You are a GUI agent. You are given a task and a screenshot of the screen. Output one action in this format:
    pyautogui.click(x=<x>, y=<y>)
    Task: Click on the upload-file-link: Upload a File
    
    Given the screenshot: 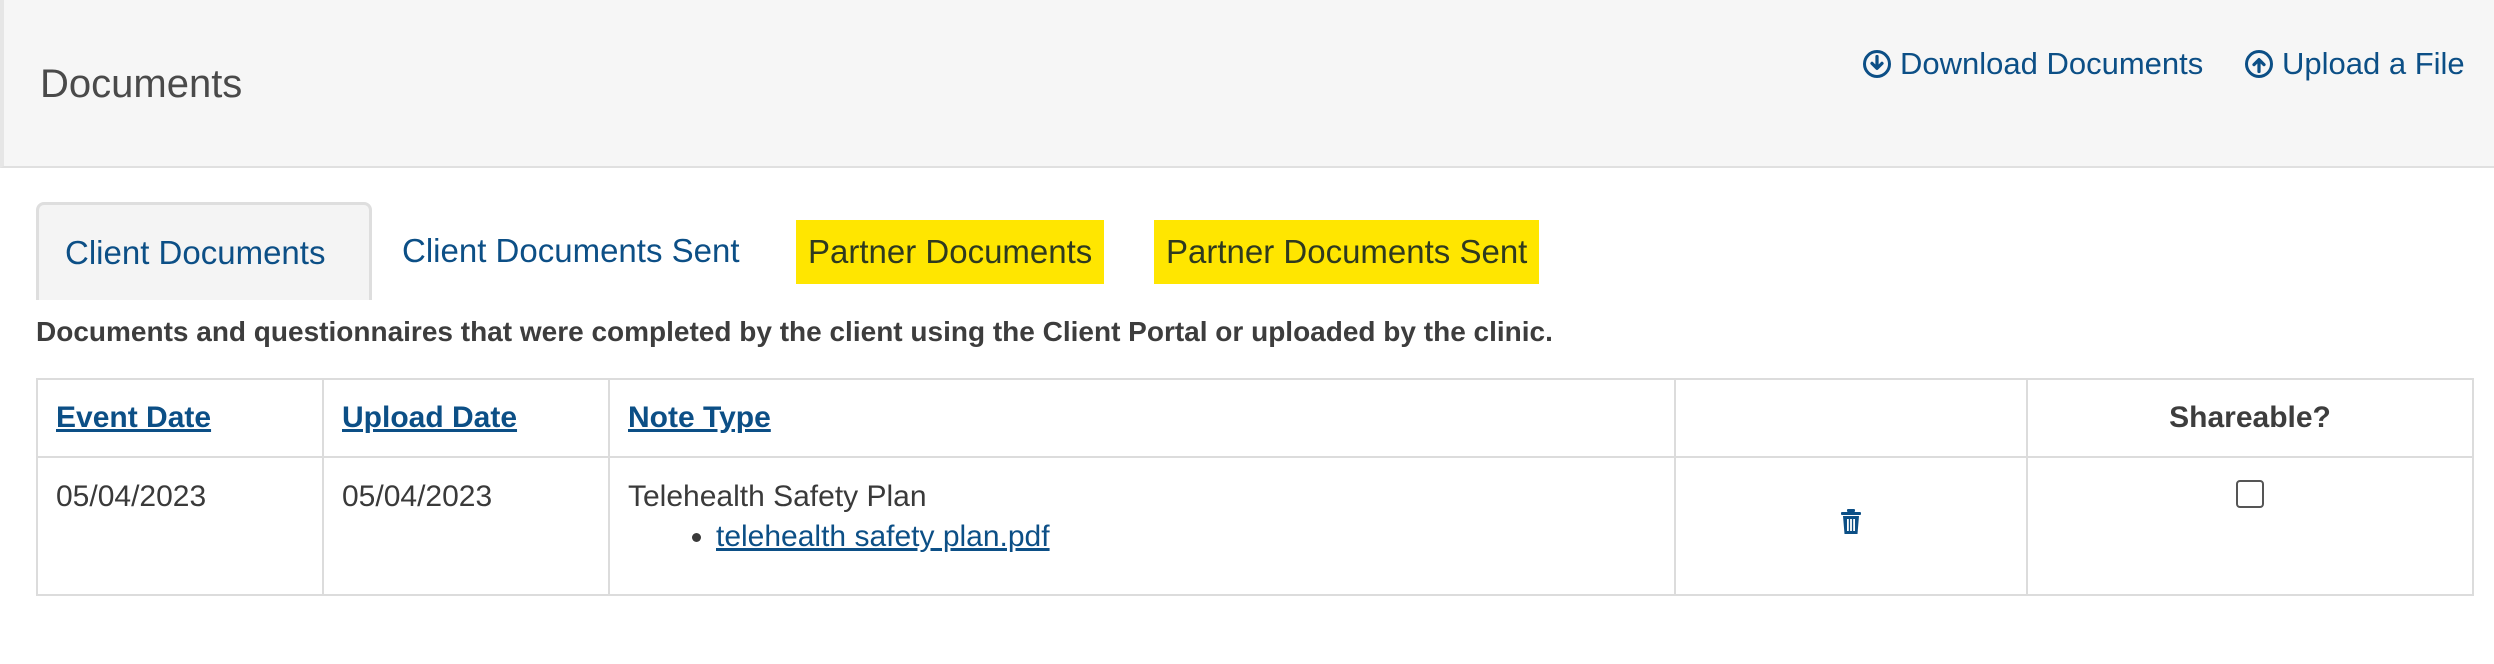 What is the action you would take?
    pyautogui.click(x=2354, y=64)
    